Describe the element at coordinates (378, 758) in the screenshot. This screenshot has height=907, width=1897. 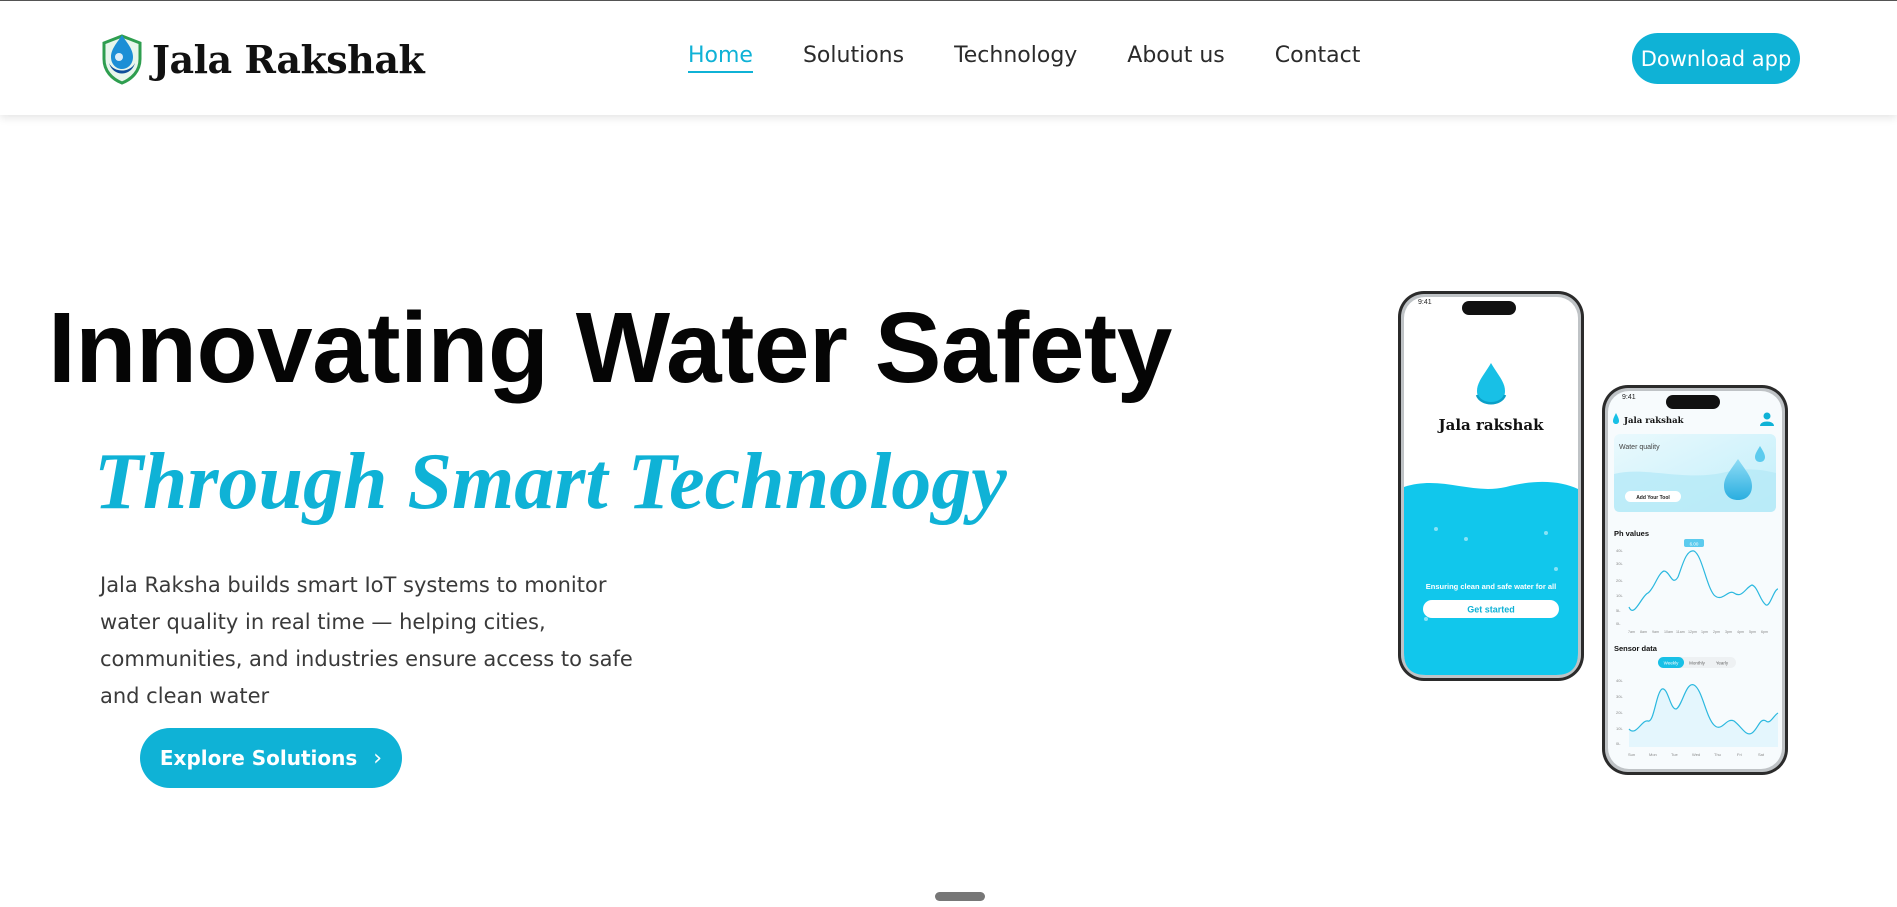
I see `chevron-right-icon: ›` at that location.